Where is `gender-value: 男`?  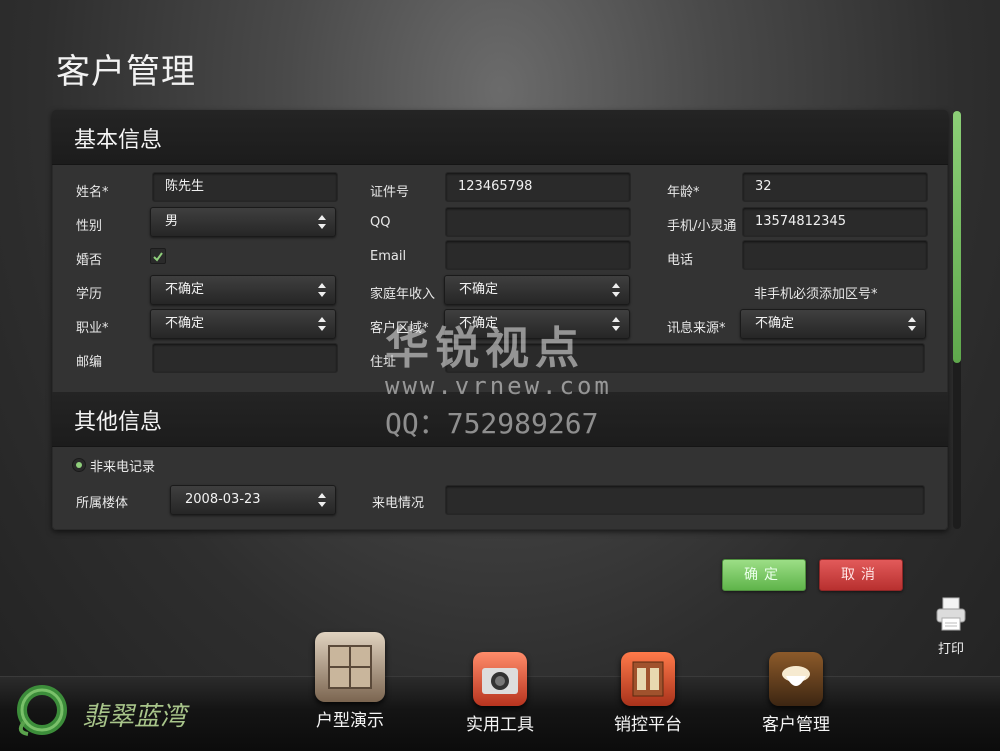
gender-value: 男 is located at coordinates (172, 221).